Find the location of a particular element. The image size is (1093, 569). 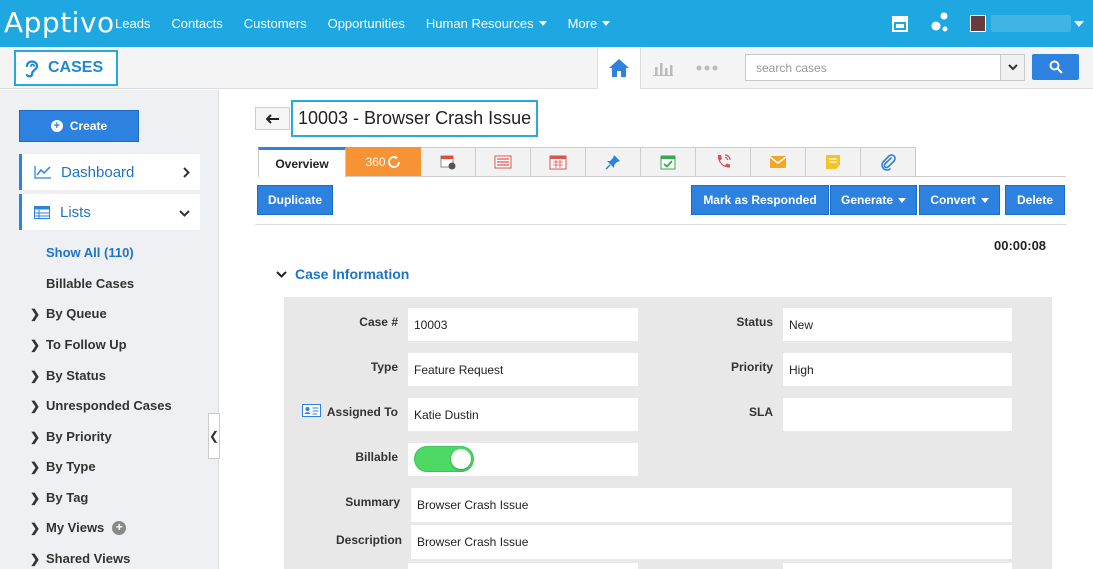

nav-human-resources: Human Resources is located at coordinates (486, 23).